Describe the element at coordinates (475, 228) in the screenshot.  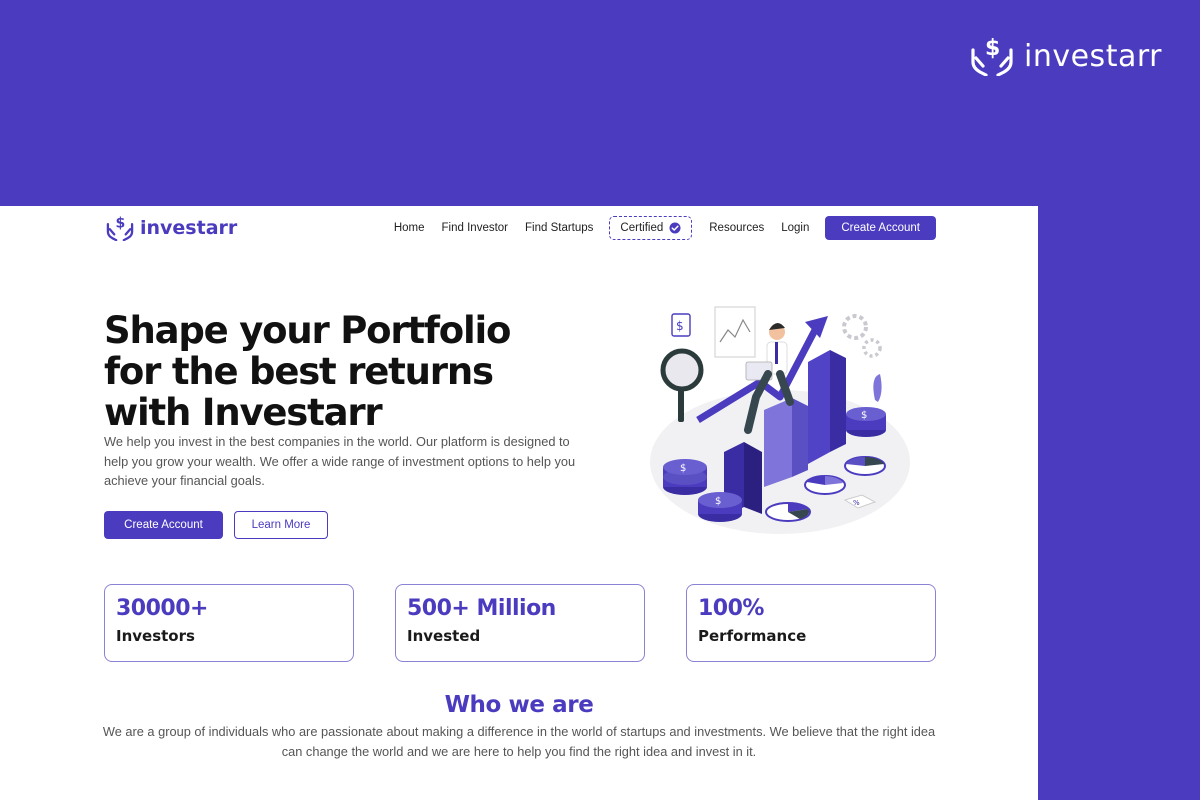
I see `nav-link-find-investor: Find Investor` at that location.